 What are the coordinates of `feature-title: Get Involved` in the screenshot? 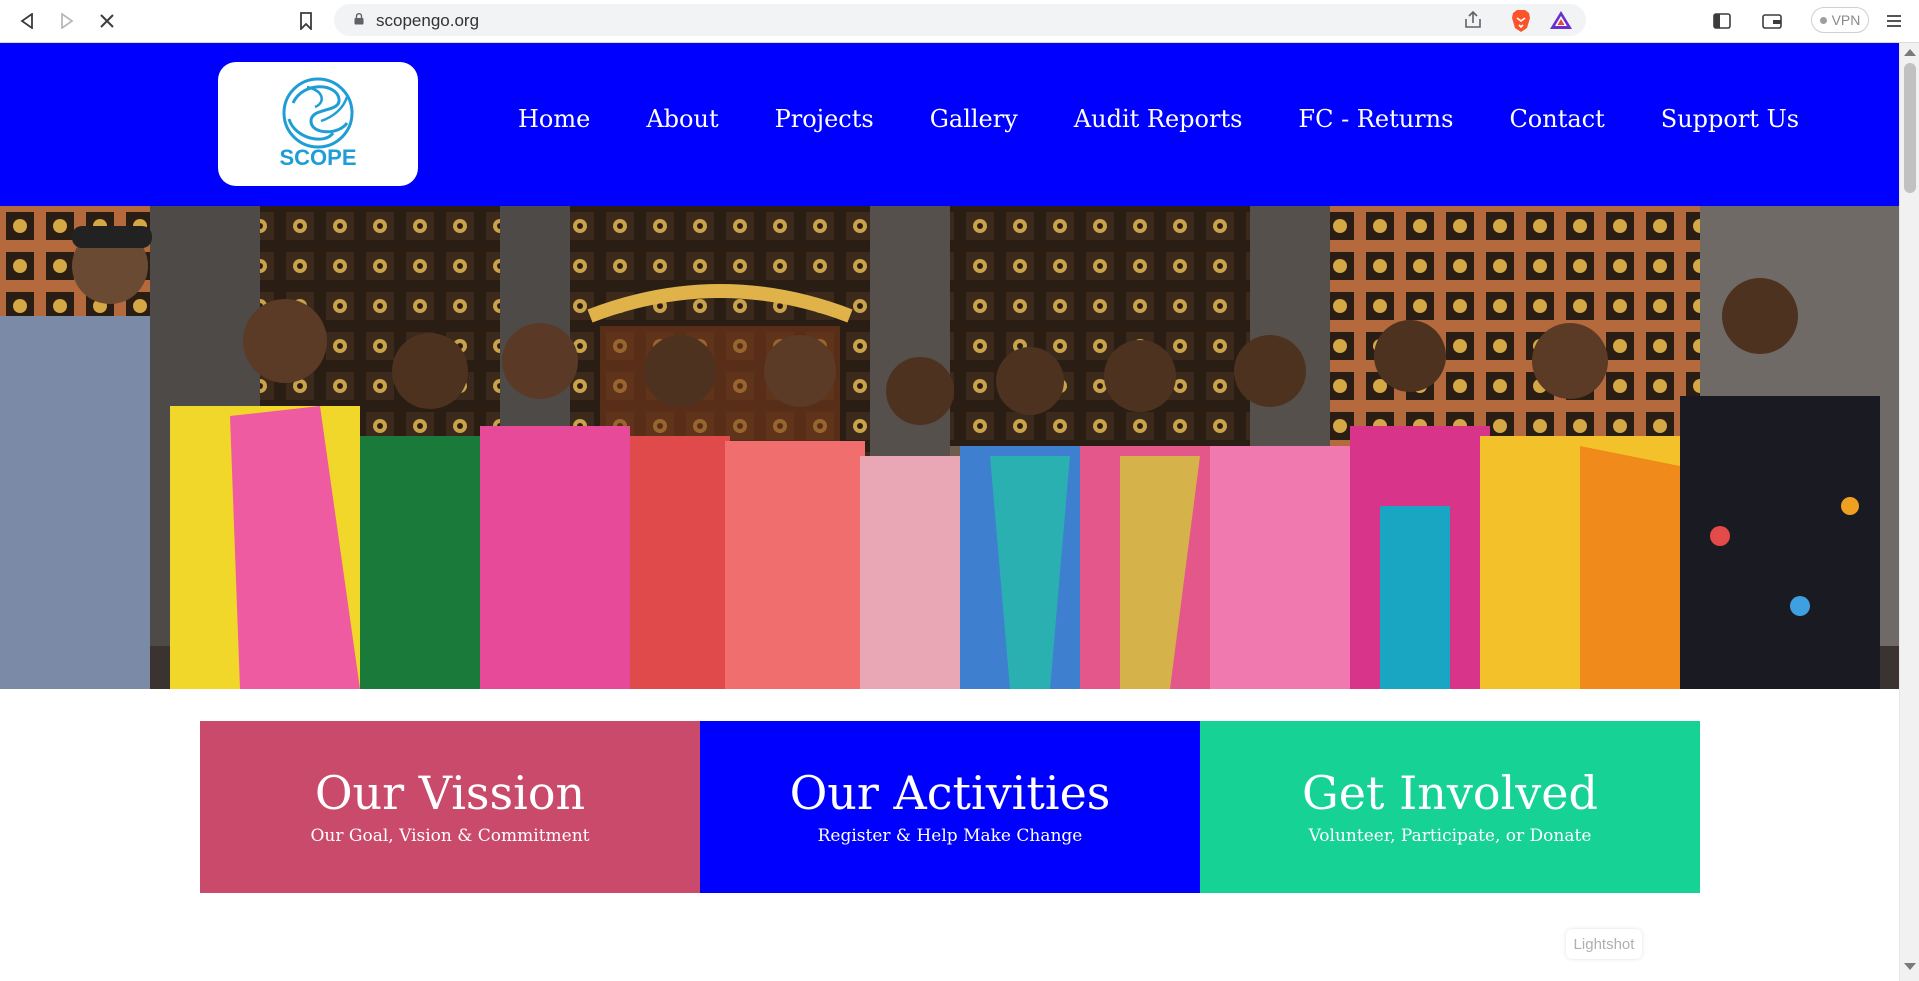 It's located at (1450, 792).